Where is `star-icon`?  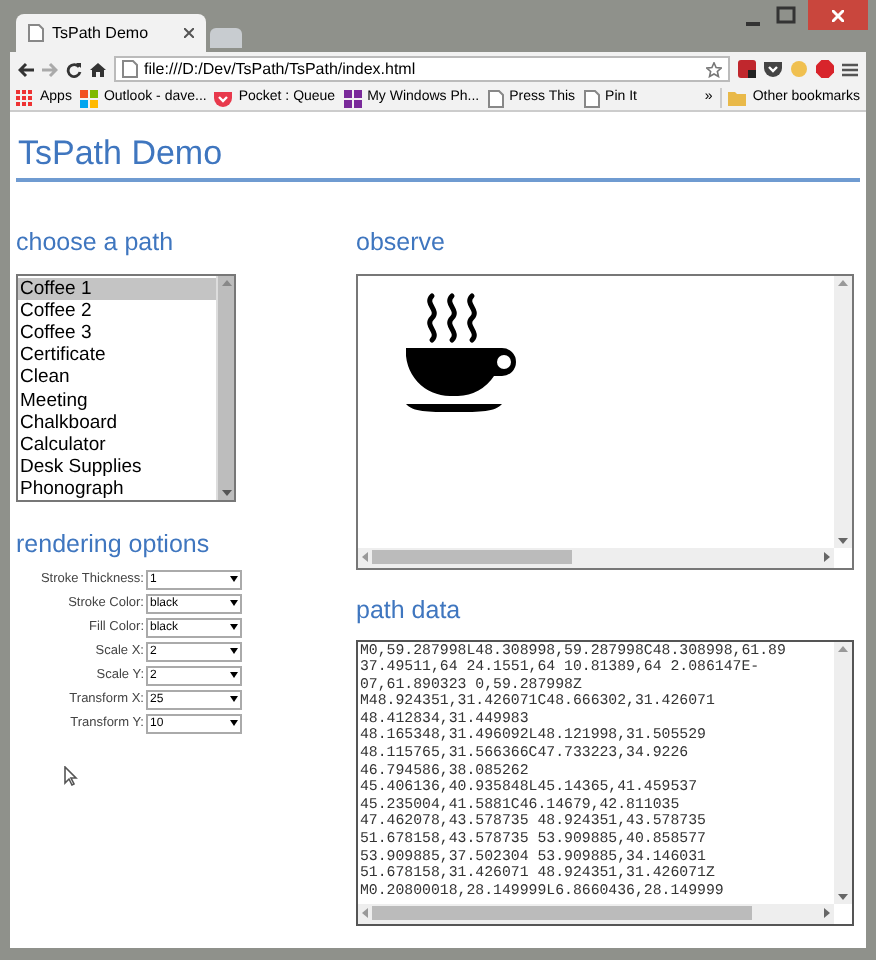
star-icon is located at coordinates (714, 69).